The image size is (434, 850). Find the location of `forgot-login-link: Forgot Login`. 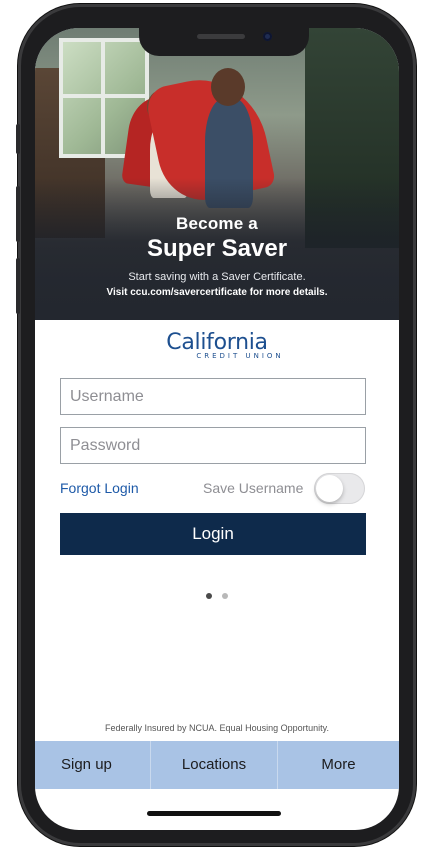

forgot-login-link: Forgot Login is located at coordinates (99, 488).